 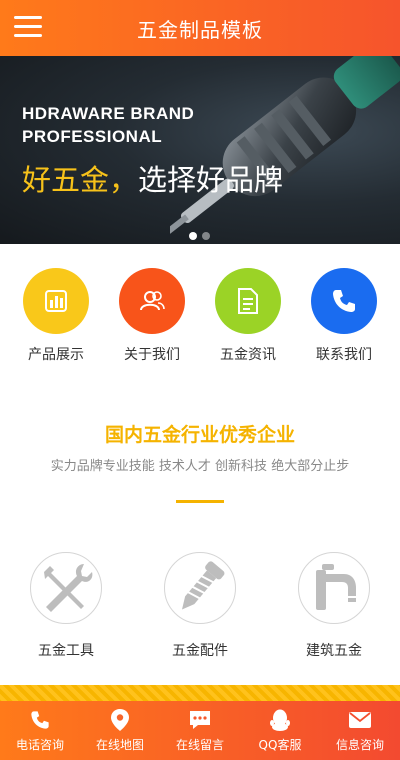 What do you see at coordinates (344, 355) in the screenshot?
I see `quicknav-label: 联系我们` at bounding box center [344, 355].